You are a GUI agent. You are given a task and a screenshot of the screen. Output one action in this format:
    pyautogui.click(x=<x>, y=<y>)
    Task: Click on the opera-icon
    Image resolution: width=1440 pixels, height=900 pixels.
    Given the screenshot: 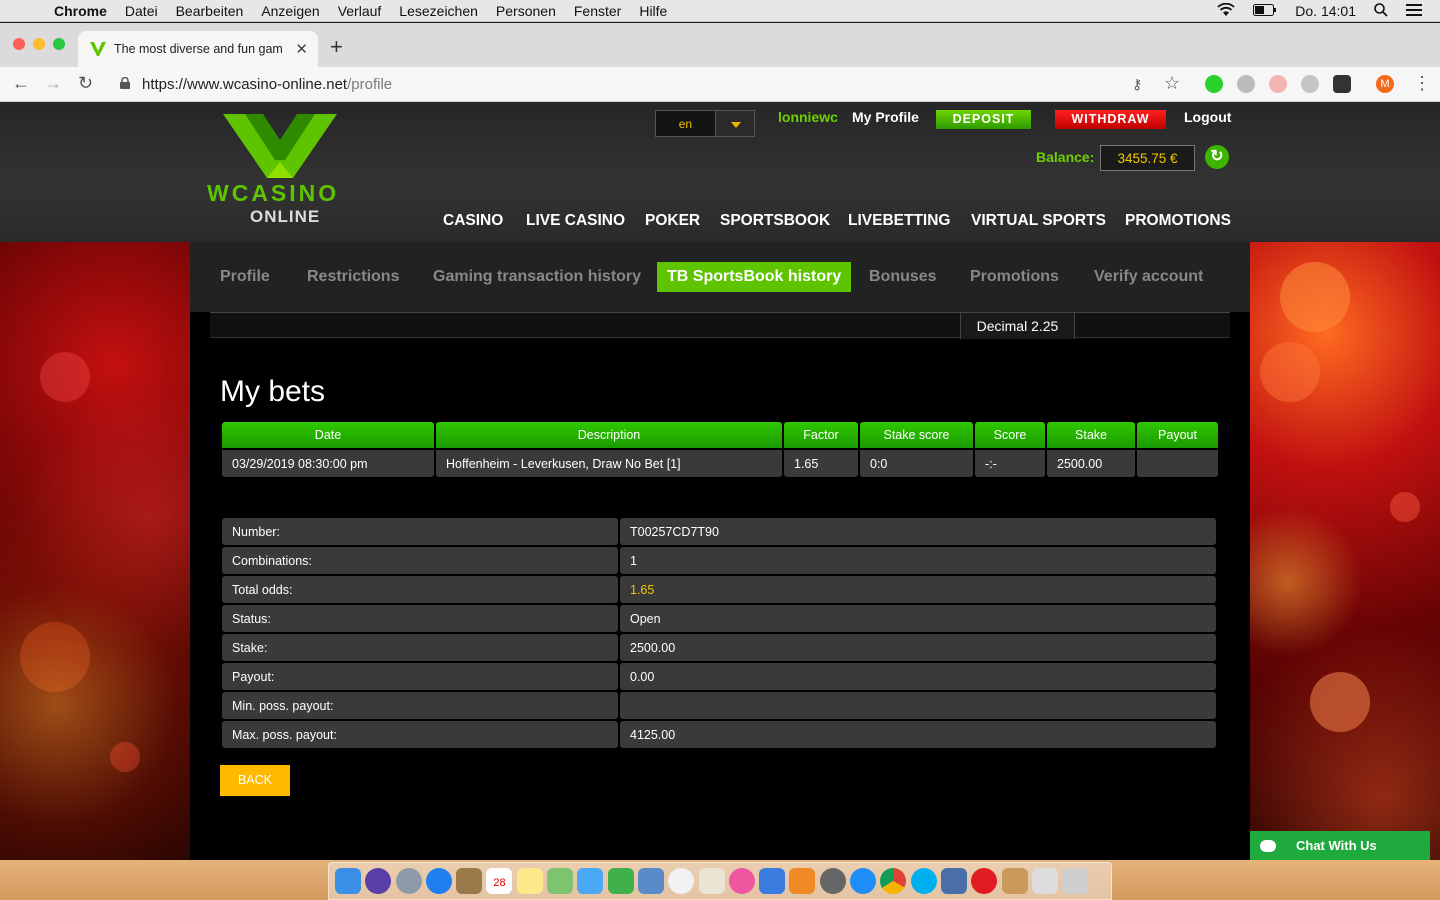 What is the action you would take?
    pyautogui.click(x=984, y=881)
    